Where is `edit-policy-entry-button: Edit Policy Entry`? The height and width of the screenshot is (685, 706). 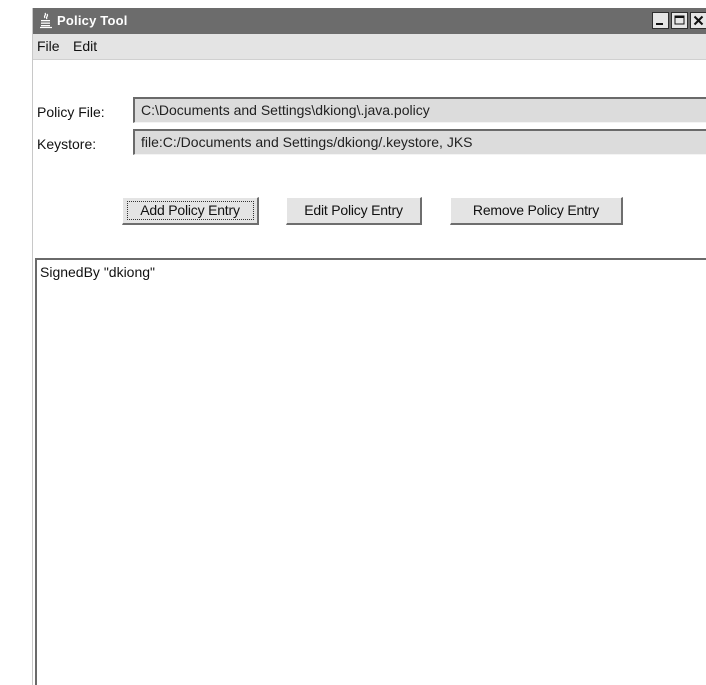 edit-policy-entry-button: Edit Policy Entry is located at coordinates (354, 211).